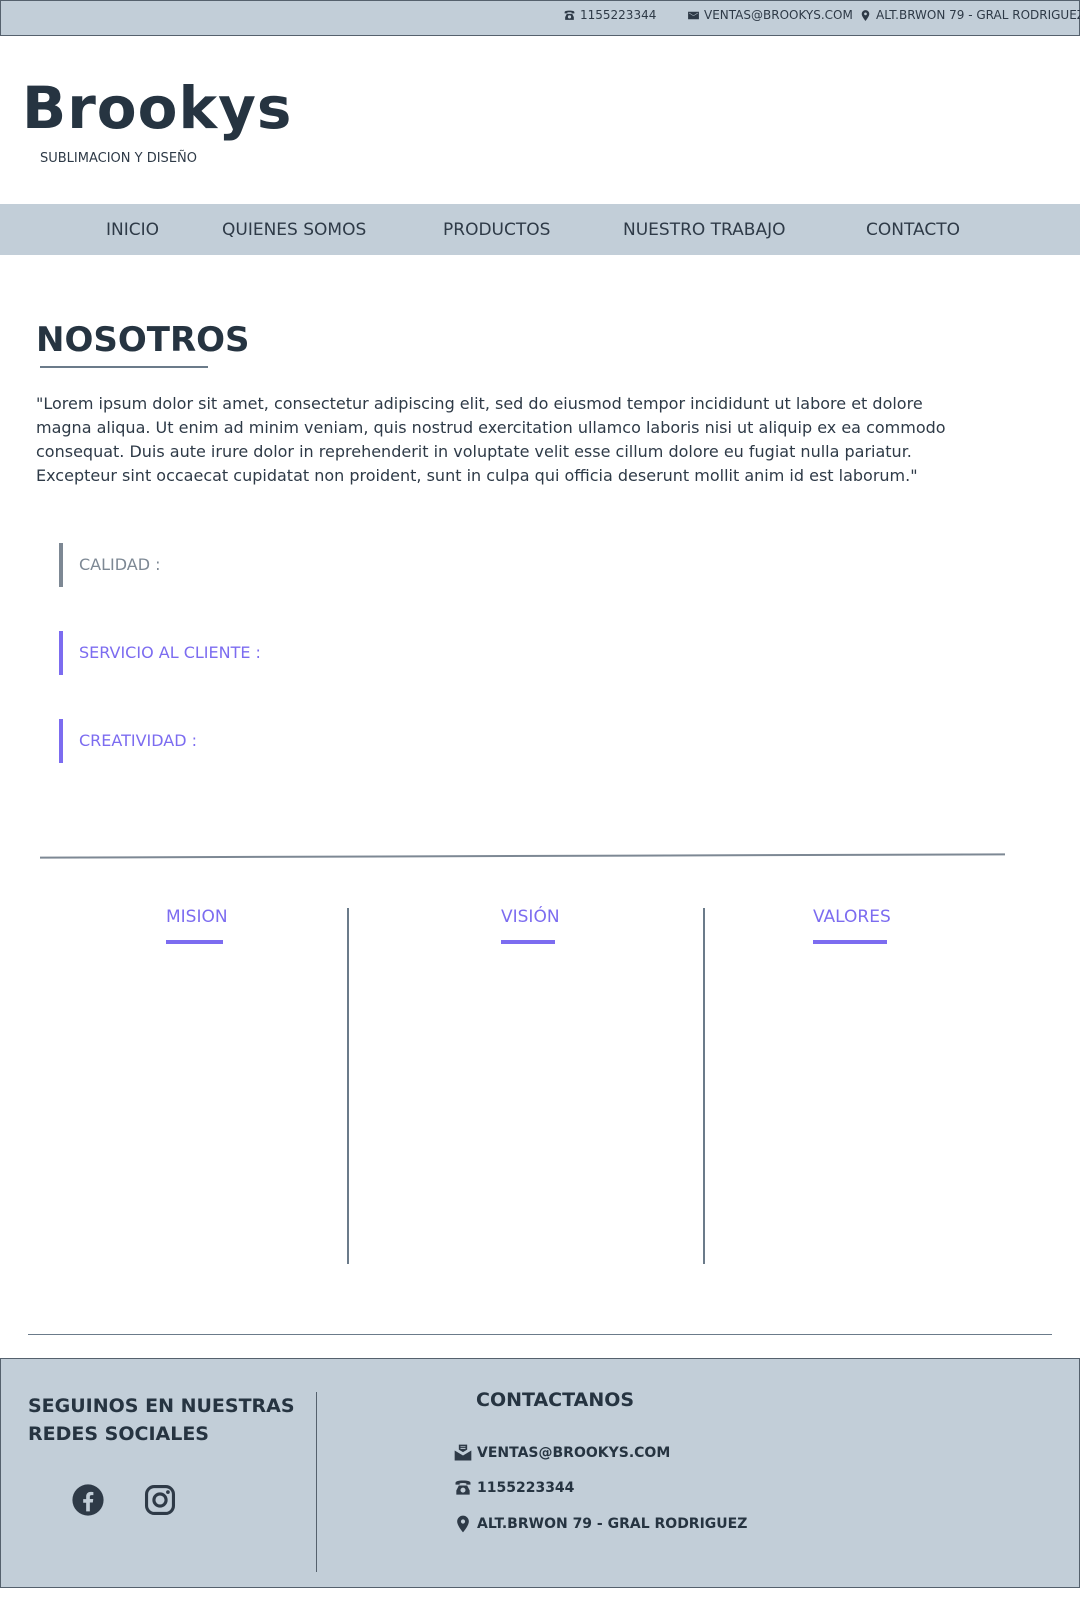 This screenshot has height=1624, width=1080. Describe the element at coordinates (160, 1500) in the screenshot. I see `instagram-icon` at that location.